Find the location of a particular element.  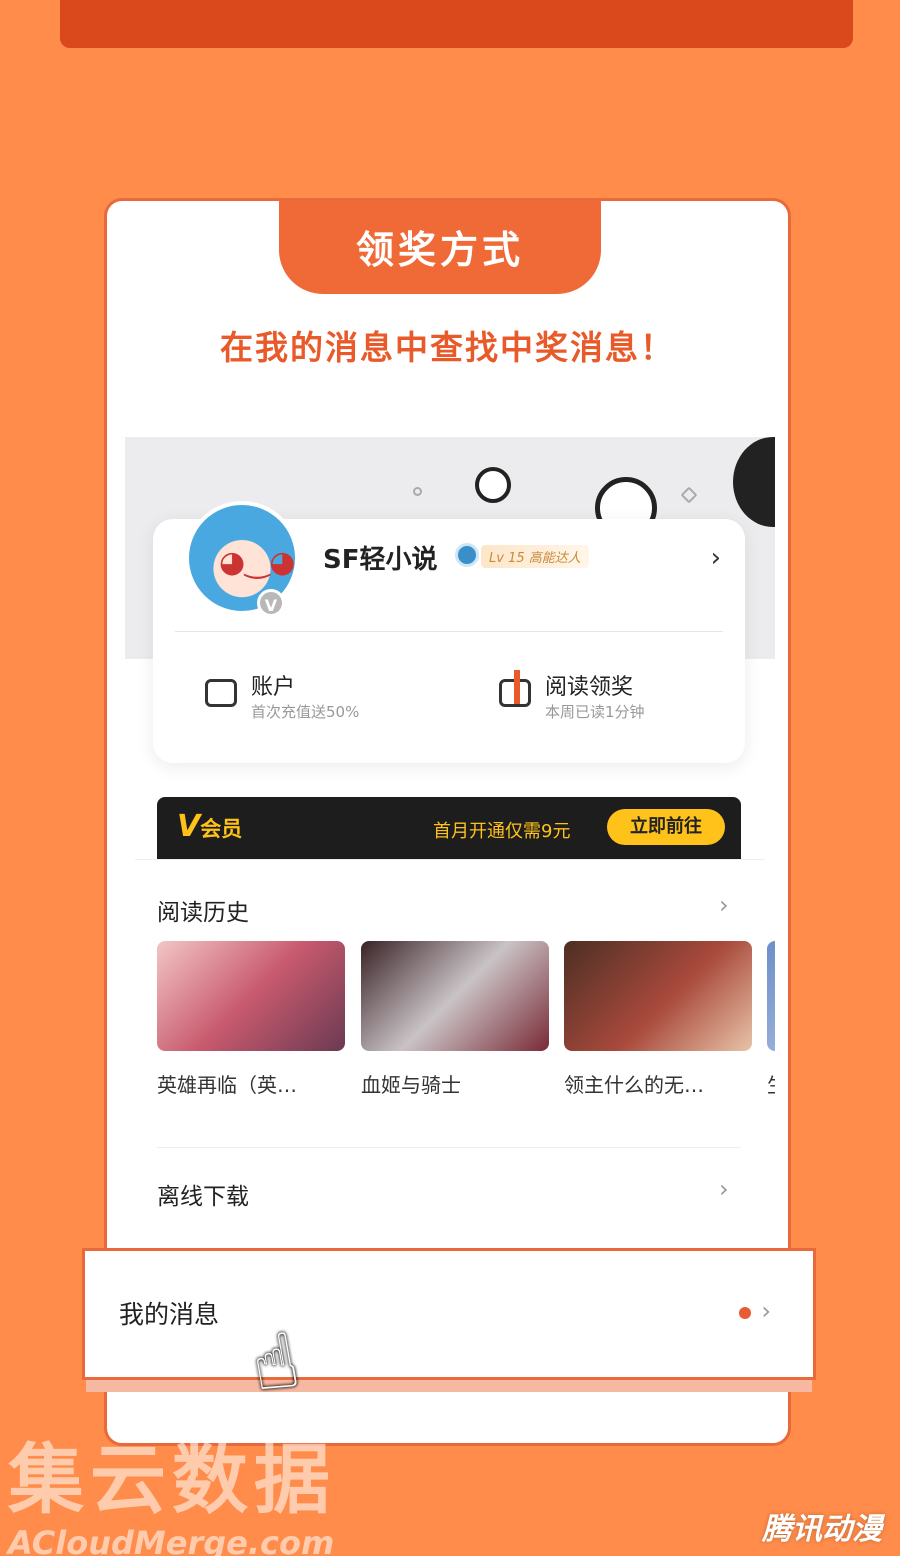

book-item: 血姬与骑士 is located at coordinates (455, 1019).